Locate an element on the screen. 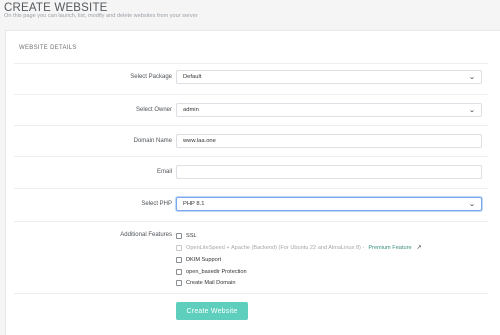 The height and width of the screenshot is (335, 500). card-header: WEBSITE DETAILS is located at coordinates (48, 48).